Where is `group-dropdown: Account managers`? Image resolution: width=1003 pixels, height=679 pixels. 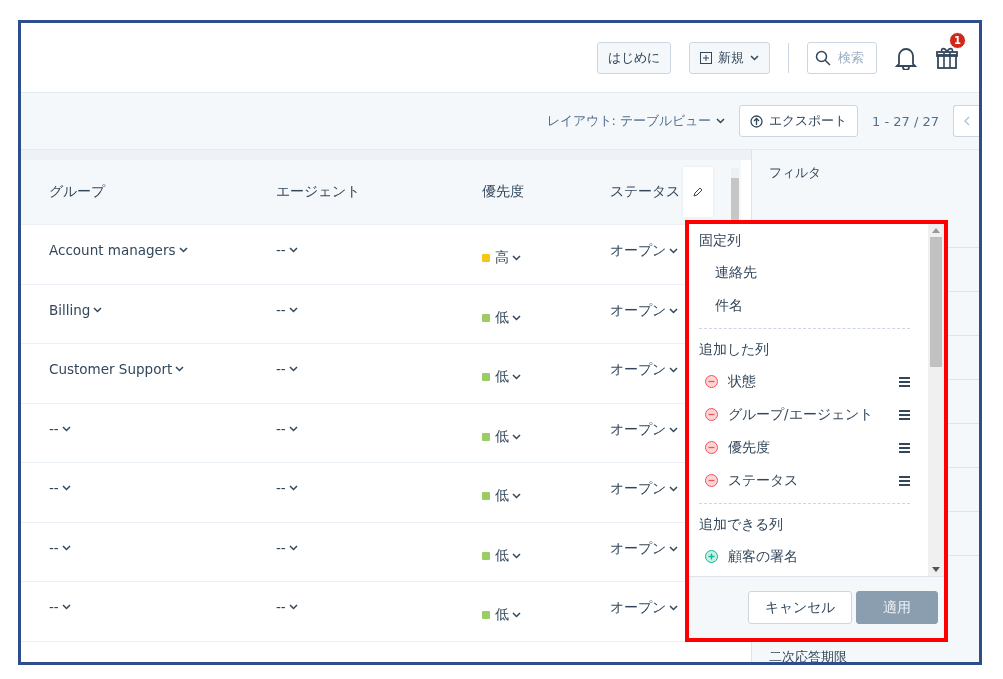 group-dropdown: Account managers is located at coordinates (118, 250).